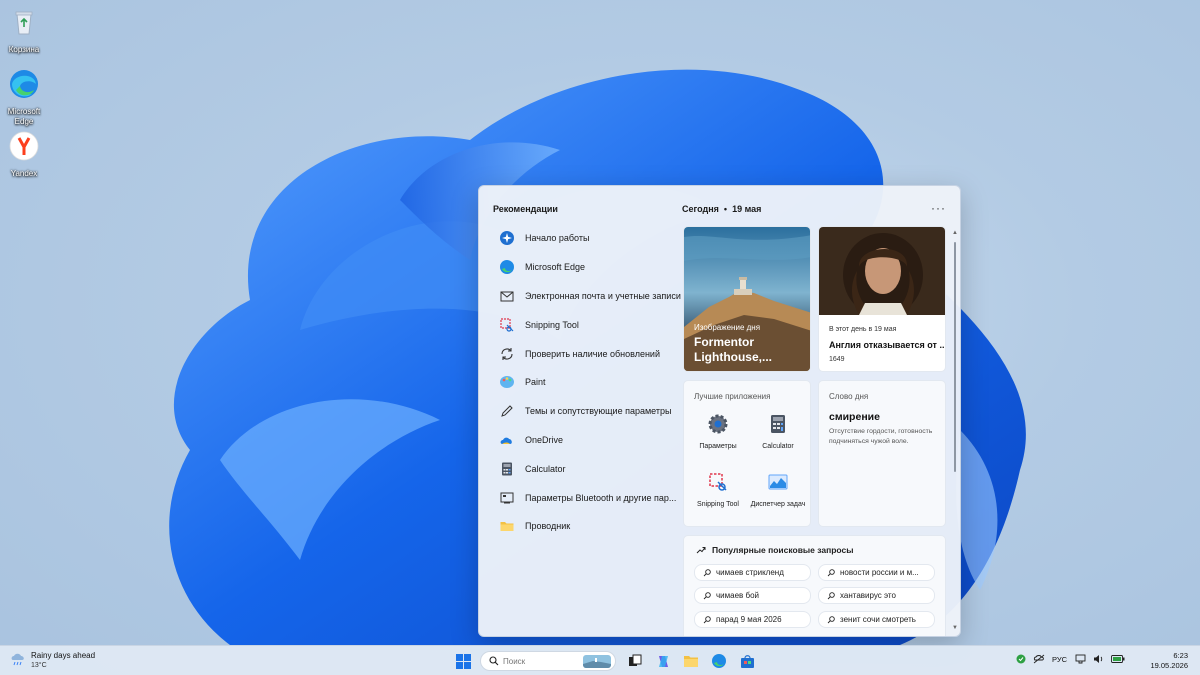 This screenshot has height=675, width=1200. I want to click on weather-summary: Rainy days ahead, so click(63, 655).